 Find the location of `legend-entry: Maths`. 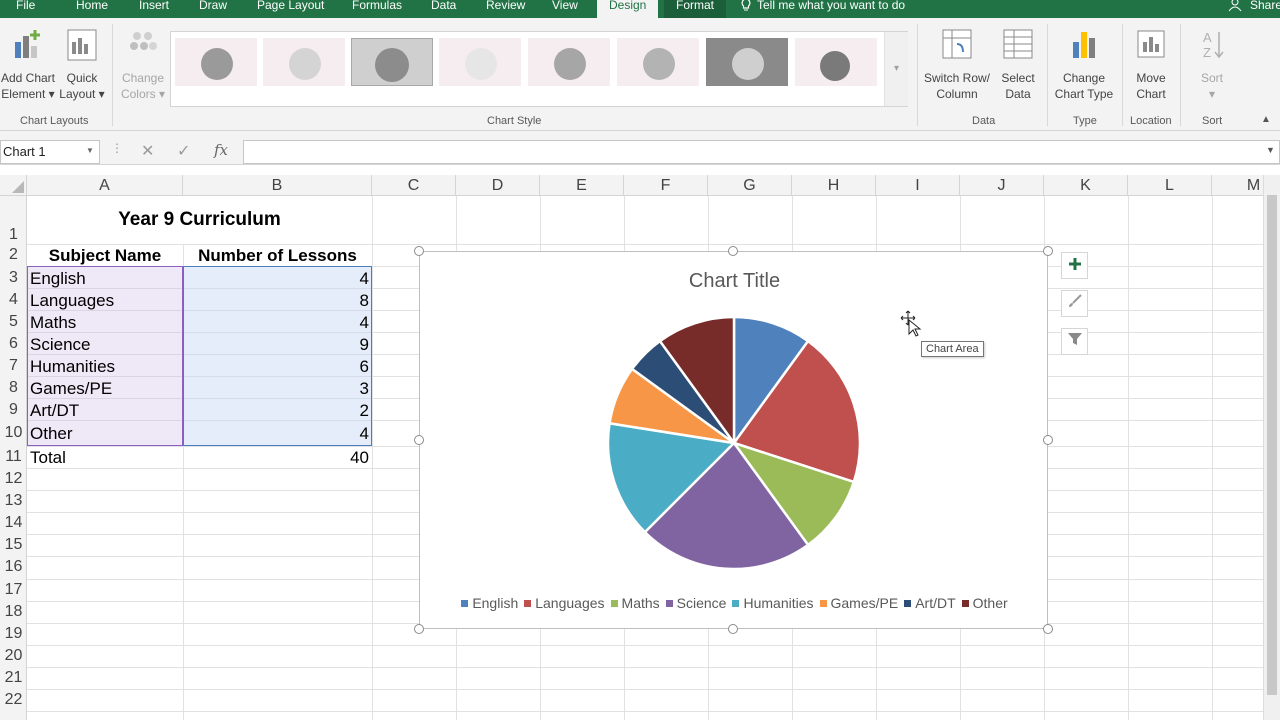

legend-entry: Maths is located at coordinates (635, 603).